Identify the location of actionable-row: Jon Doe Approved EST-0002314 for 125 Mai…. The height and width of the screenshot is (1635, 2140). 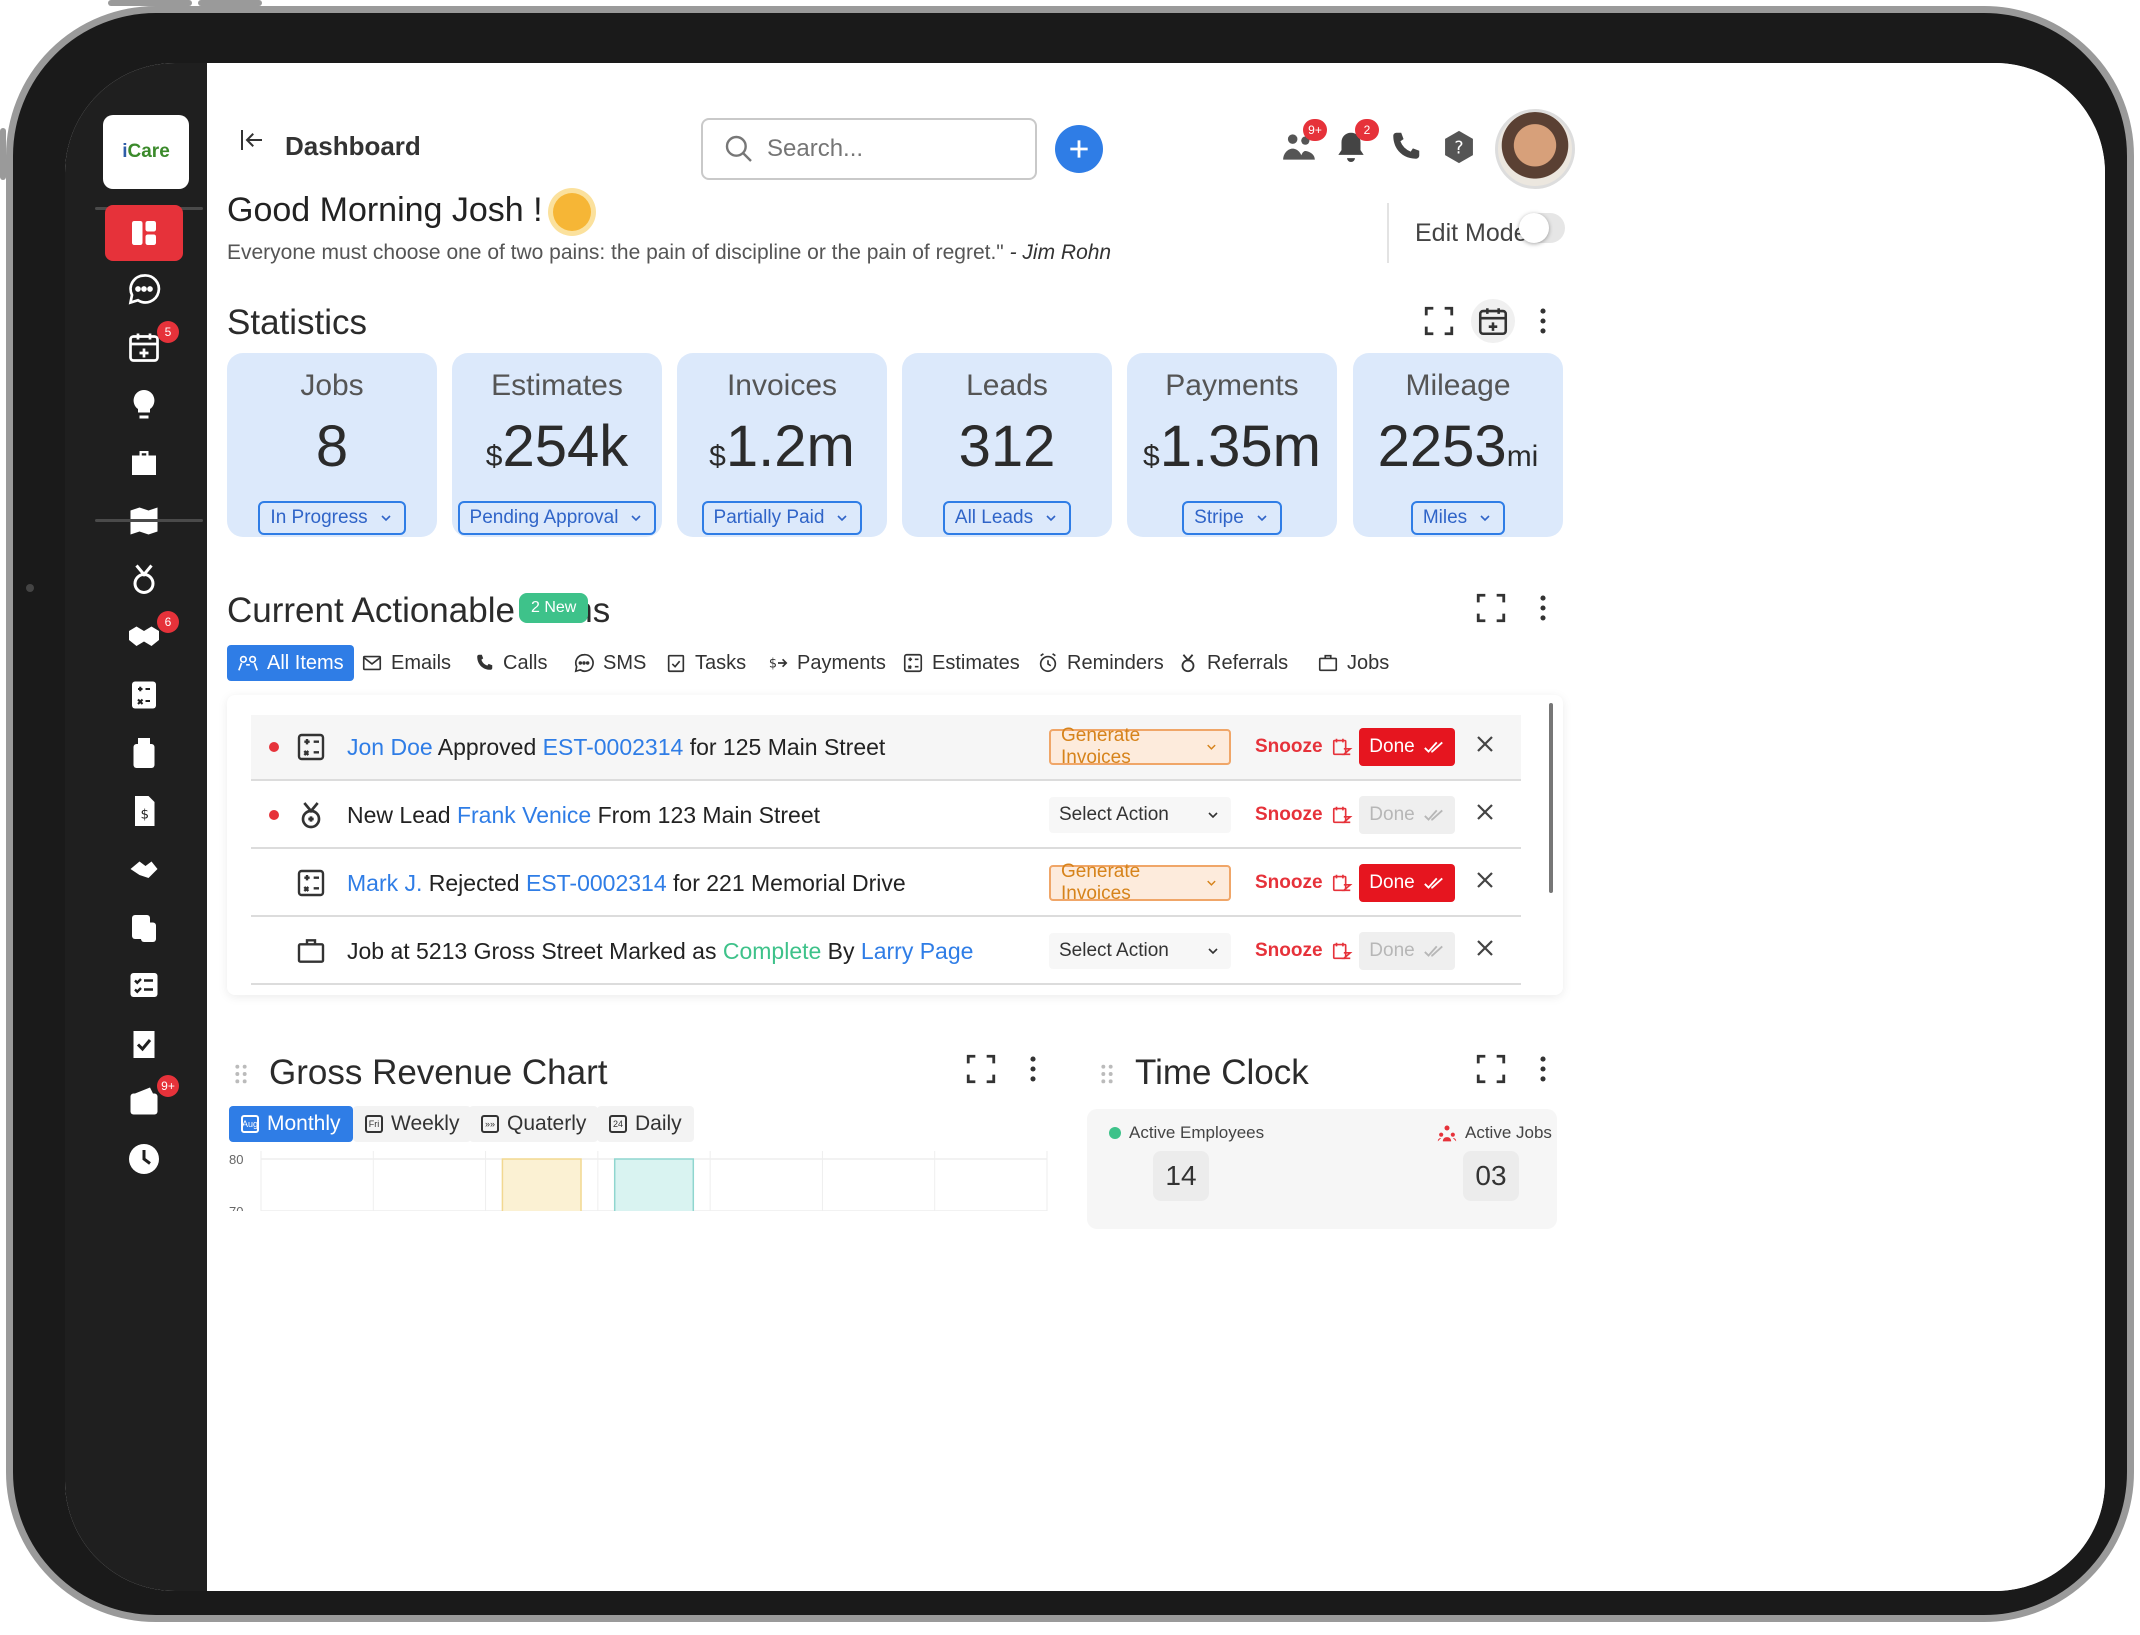
(886, 748).